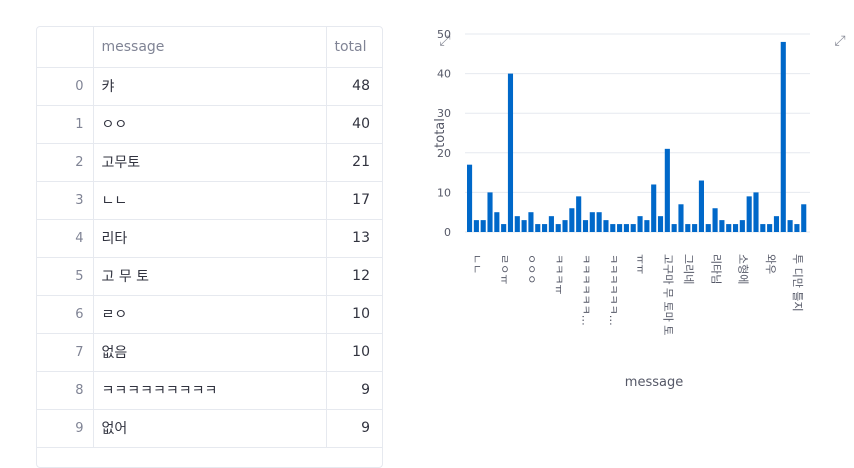 The height and width of the screenshot is (468, 854). I want to click on expand-icon: ⤢, so click(840, 41).